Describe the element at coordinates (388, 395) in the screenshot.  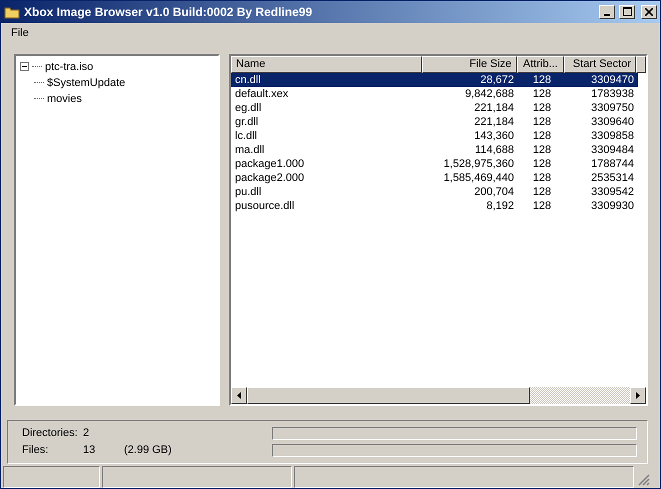
I see `scrollbar-thumb` at that location.